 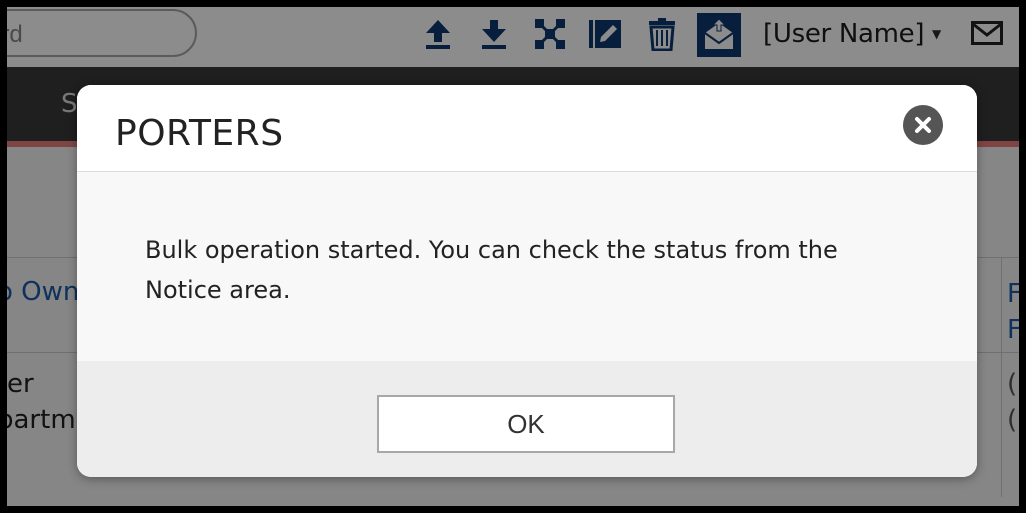 I want to click on dialog-title: PORTERS, so click(x=199, y=133).